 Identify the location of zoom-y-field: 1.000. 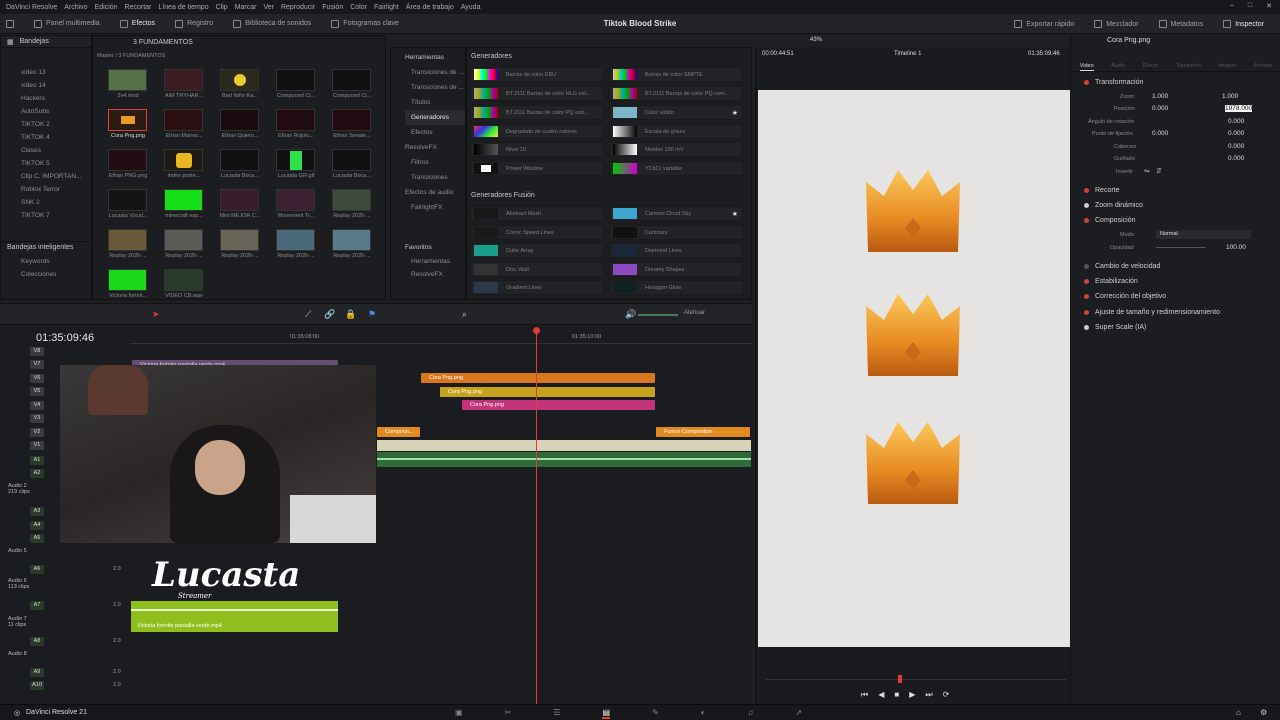
(1230, 96).